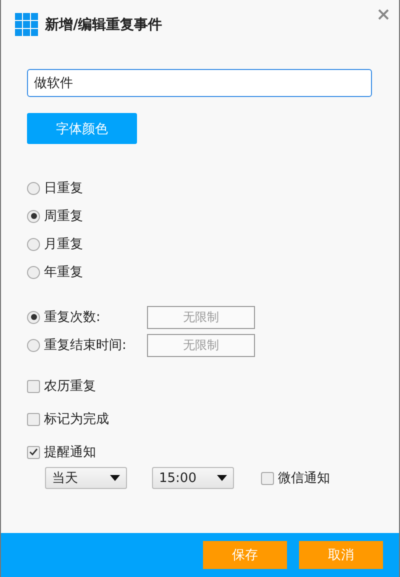  What do you see at coordinates (193, 478) in the screenshot?
I see `dropdown: 15:00` at bounding box center [193, 478].